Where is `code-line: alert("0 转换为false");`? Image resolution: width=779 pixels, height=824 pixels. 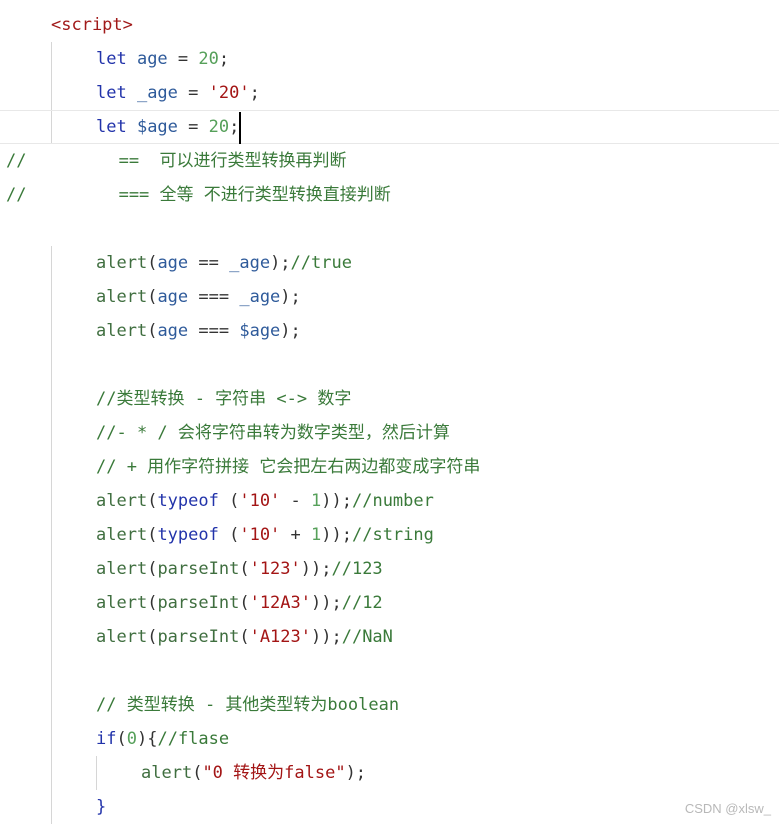
code-line: alert("0 转换为false"); is located at coordinates (389, 773).